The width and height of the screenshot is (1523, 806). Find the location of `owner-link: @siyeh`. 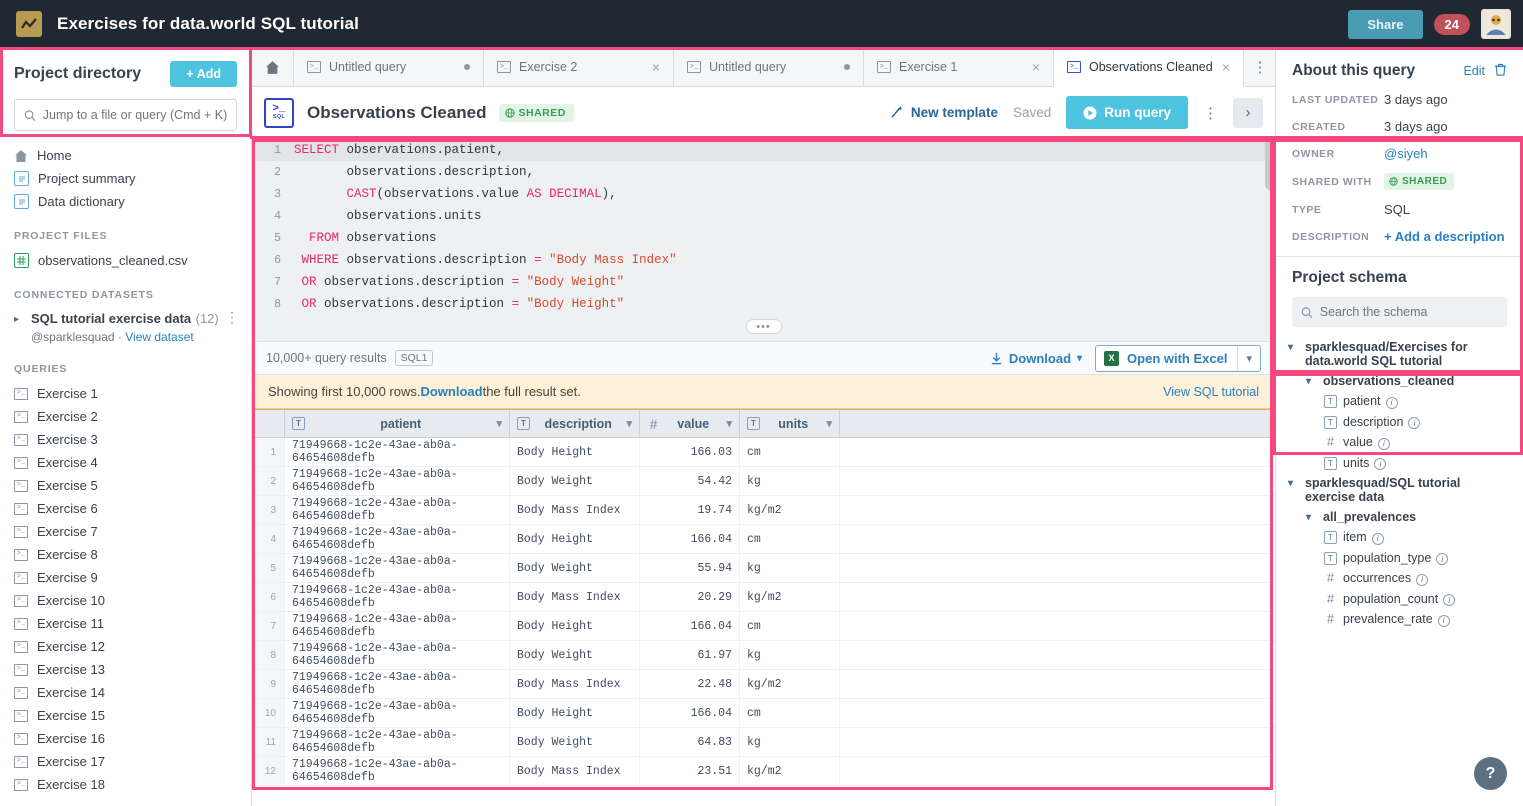

owner-link: @siyeh is located at coordinates (1406, 153).